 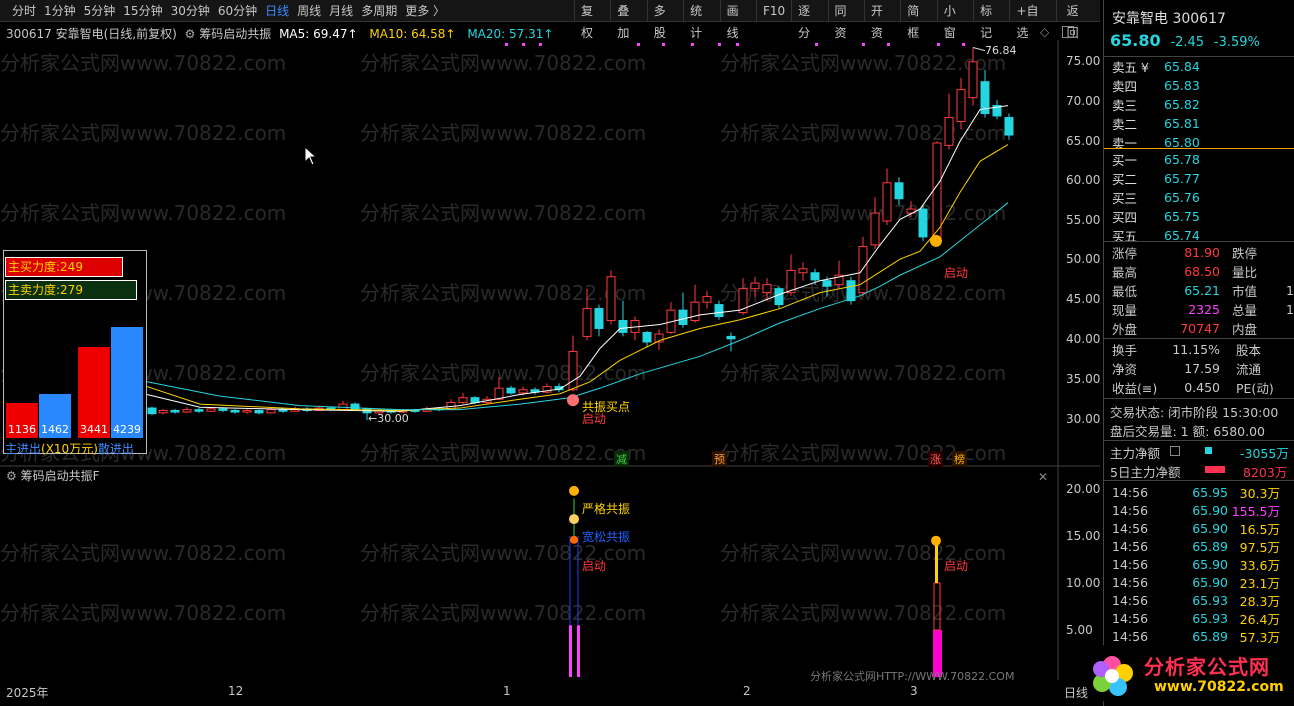 I want to click on tool-draw: 画线, so click(x=737, y=20).